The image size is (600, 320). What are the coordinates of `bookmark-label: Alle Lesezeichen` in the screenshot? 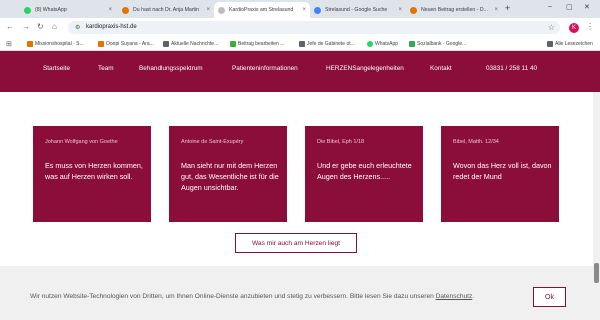 It's located at (574, 44).